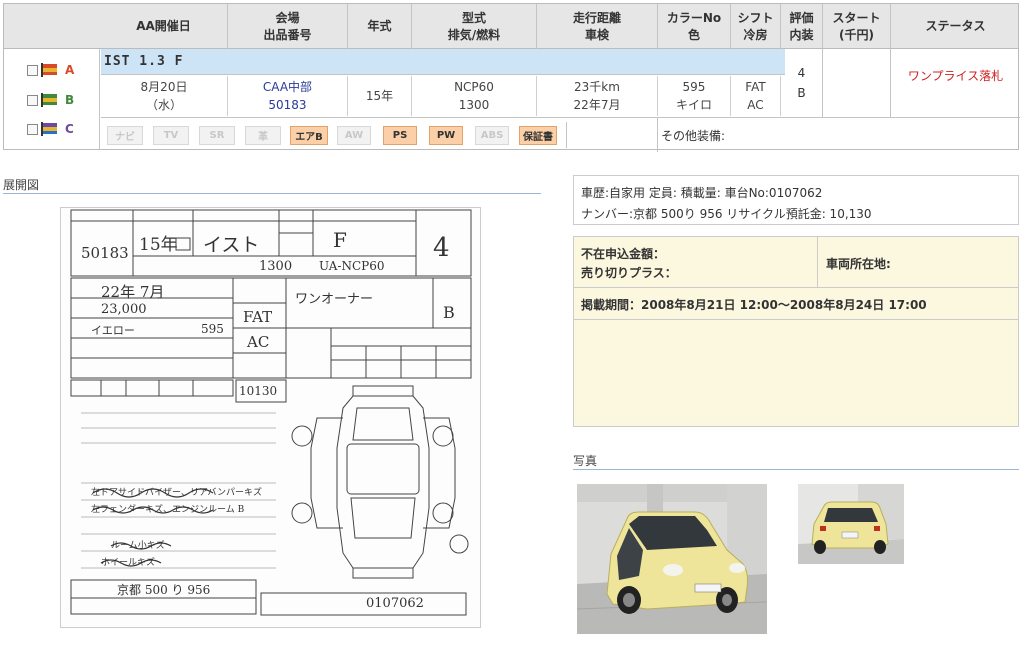  Describe the element at coordinates (801, 93) in the screenshot. I see `interior-grade: B` at that location.